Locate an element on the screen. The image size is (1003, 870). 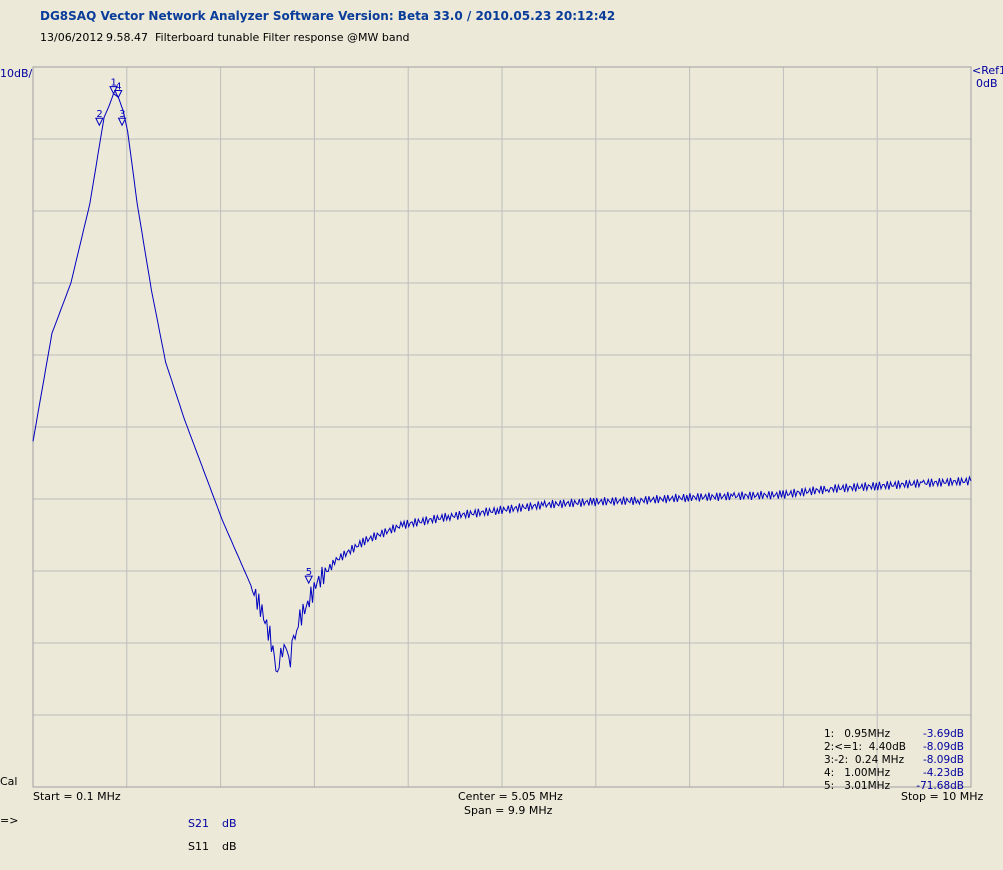
trace-s21-name: S21 is located at coordinates (198, 823).